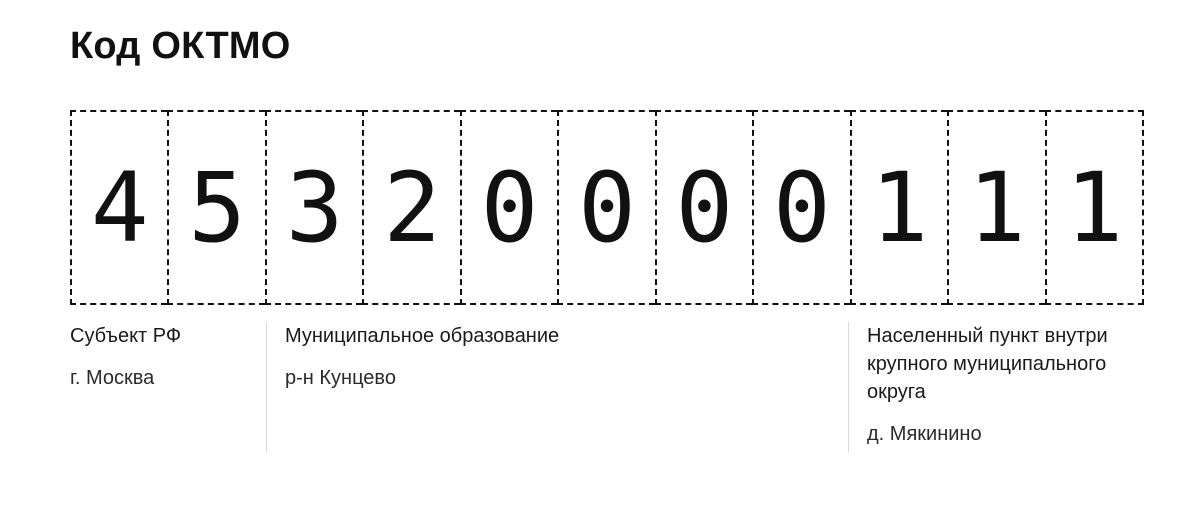 This screenshot has height=525, width=1202. What do you see at coordinates (545, 387) in the screenshot?
I see `group-municipality: Муниципальное образование р-н Кунцево` at bounding box center [545, 387].